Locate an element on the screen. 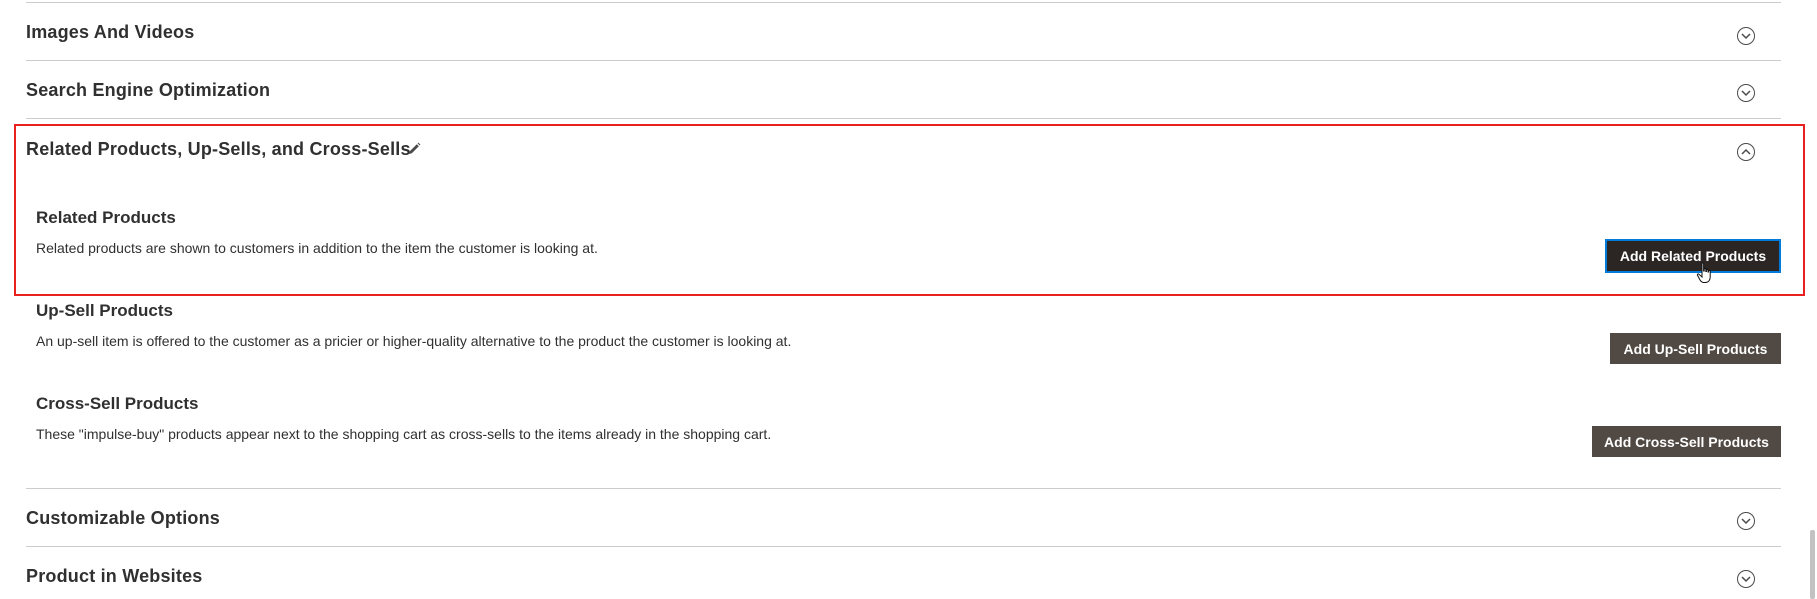  section-images-and-videos: Images And Videos is located at coordinates (903, 31).